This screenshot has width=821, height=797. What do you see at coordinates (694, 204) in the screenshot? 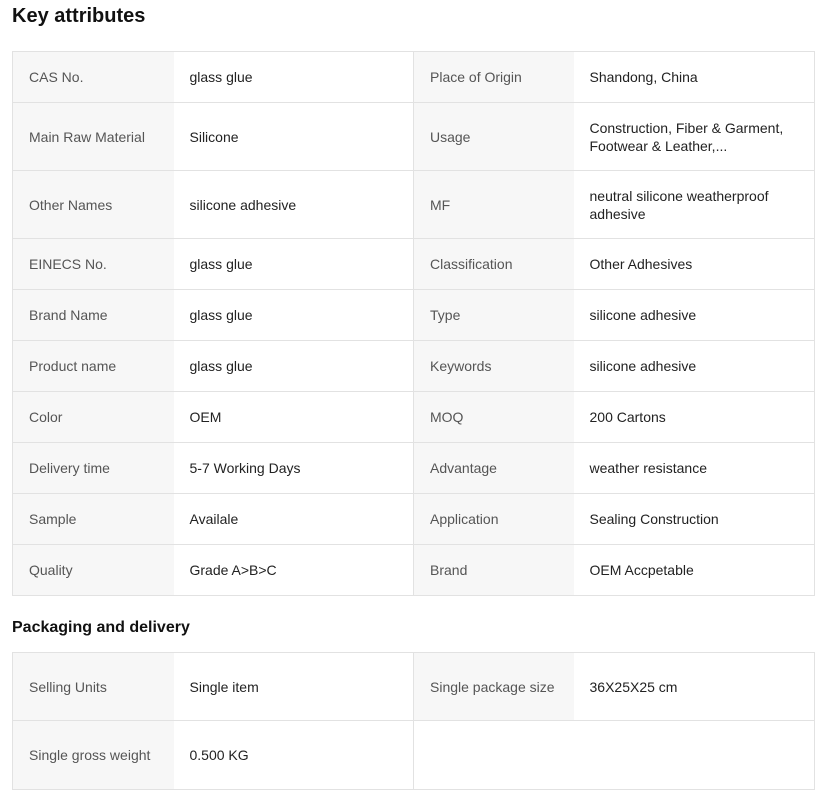
I see `attribute-value: neutral silicone weatherproof adhesive` at bounding box center [694, 204].